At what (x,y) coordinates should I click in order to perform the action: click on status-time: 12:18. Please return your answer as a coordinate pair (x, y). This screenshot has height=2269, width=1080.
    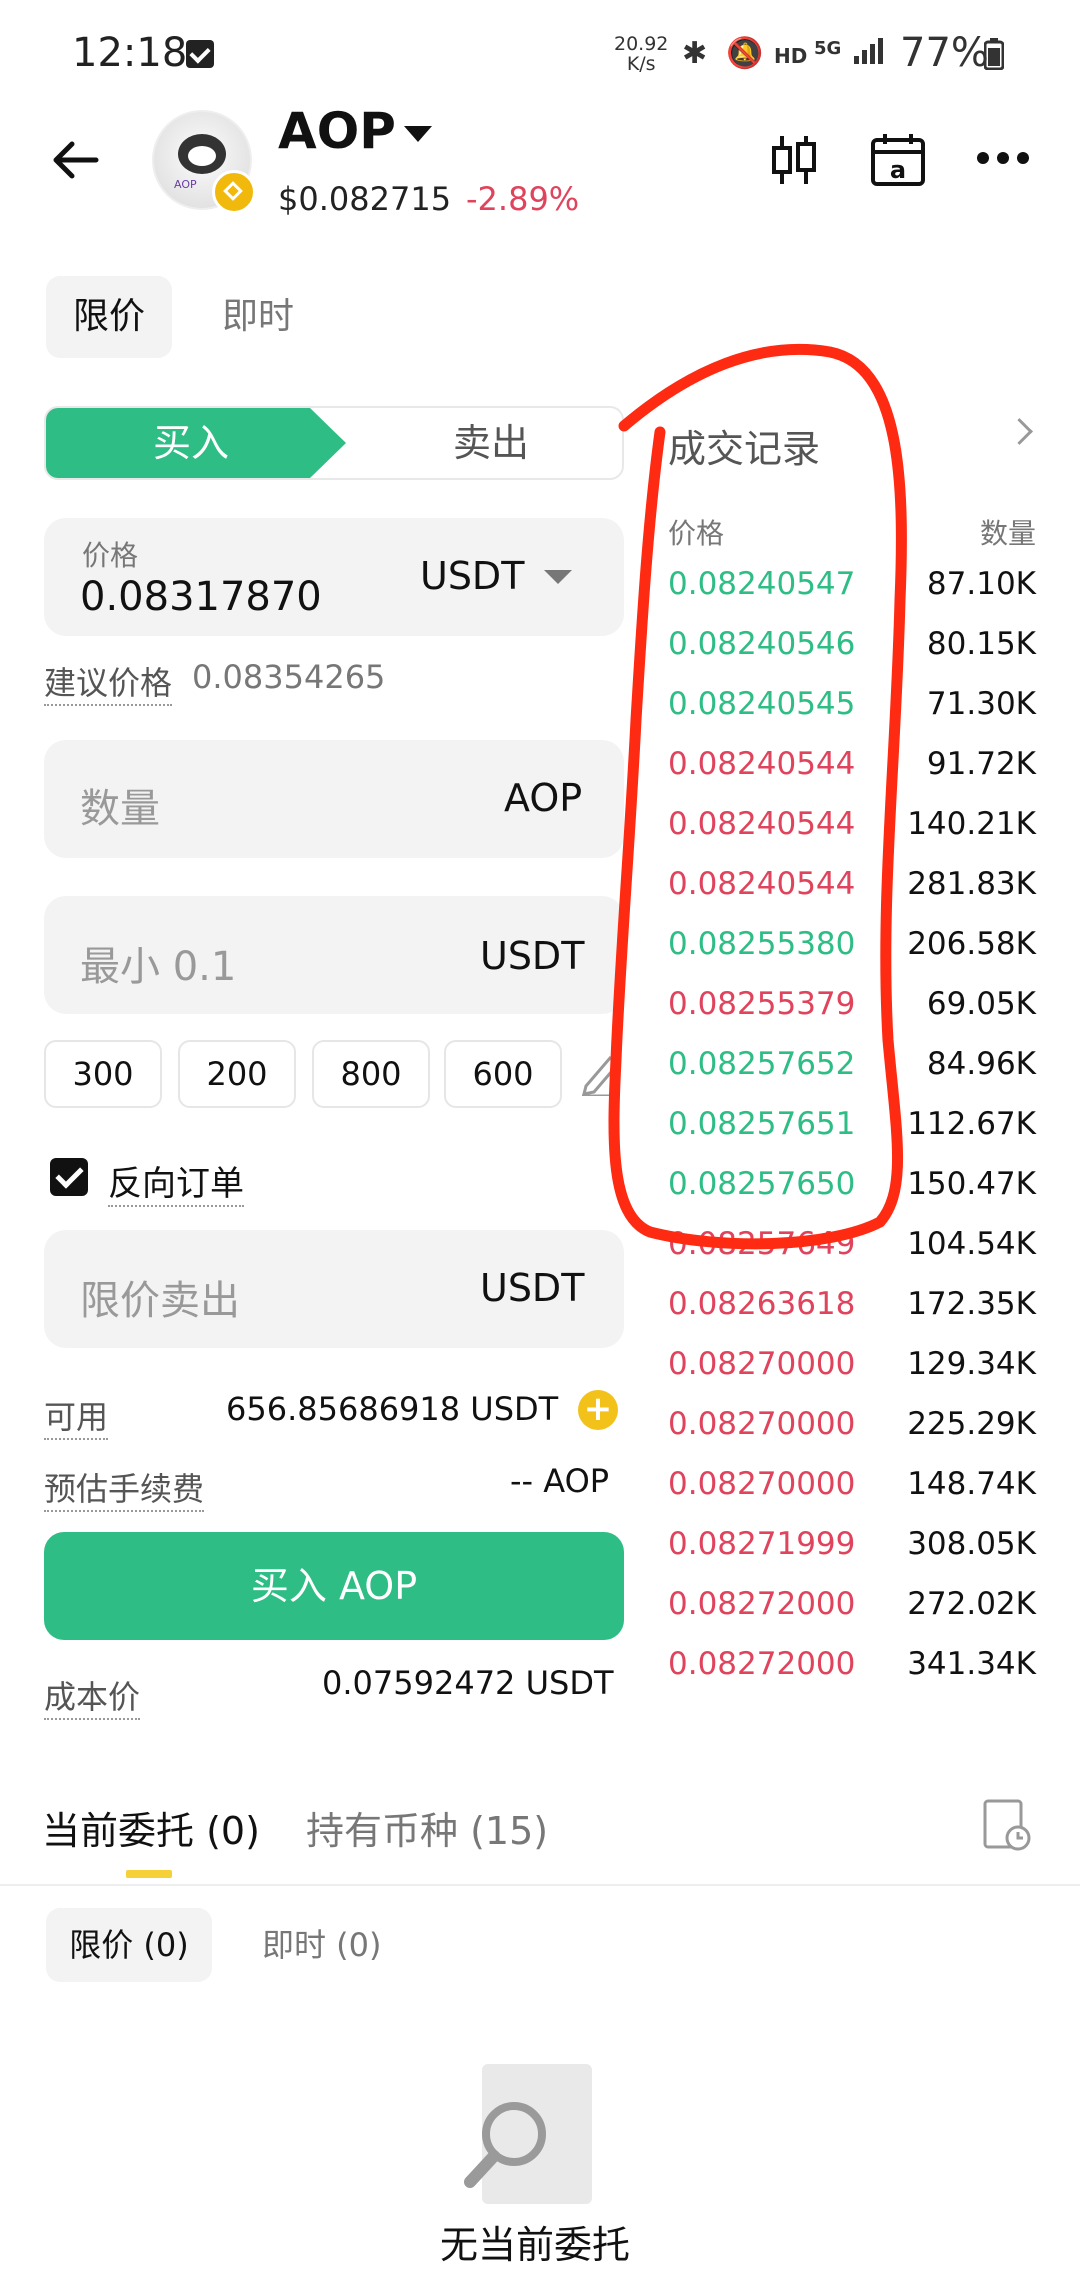
    Looking at the image, I should click on (130, 53).